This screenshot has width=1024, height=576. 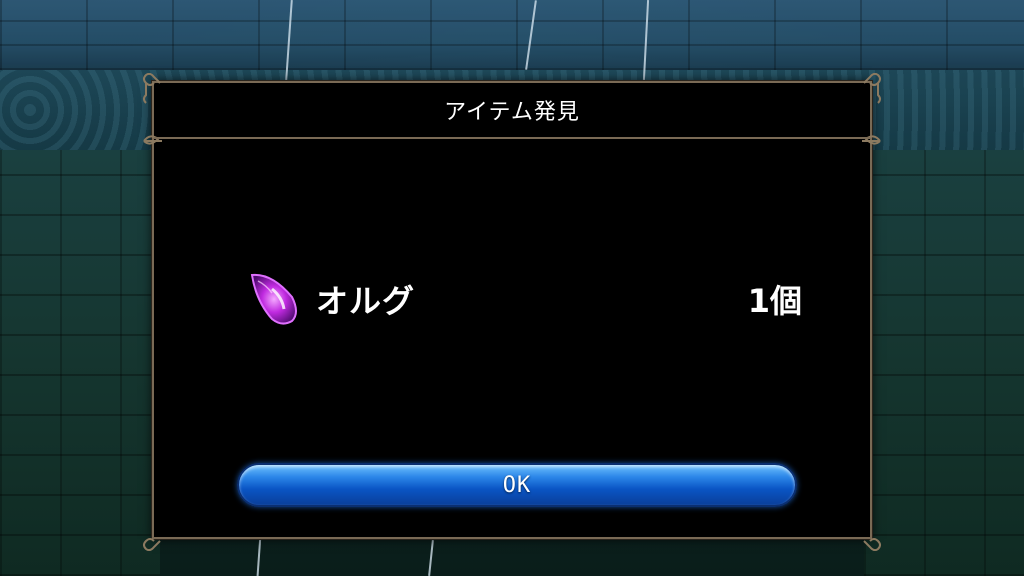 I want to click on right-wall-background, so click(x=944, y=363).